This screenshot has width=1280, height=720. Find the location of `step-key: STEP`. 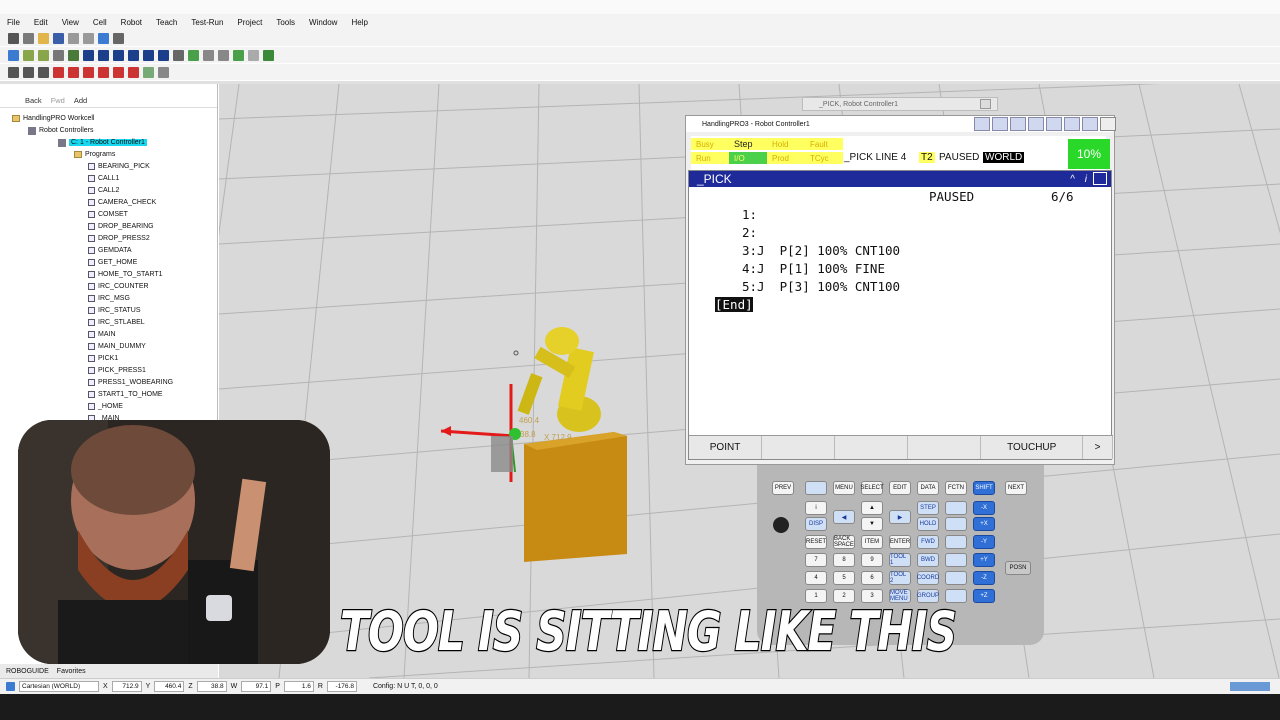

step-key: STEP is located at coordinates (928, 508).